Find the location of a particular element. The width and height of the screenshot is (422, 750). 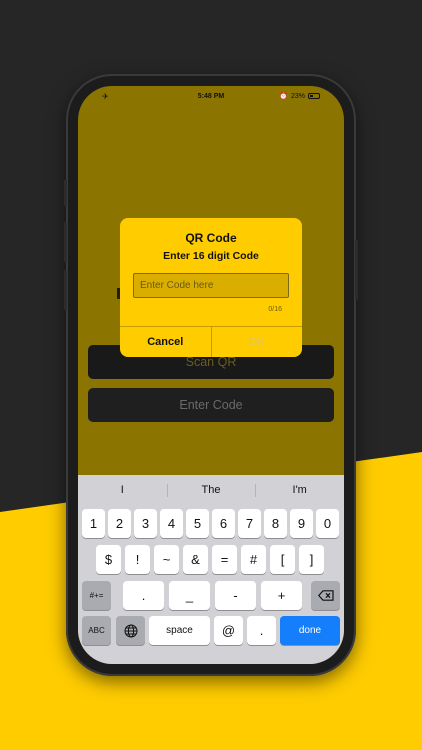

enter-code-button: Enter Code is located at coordinates (211, 405).